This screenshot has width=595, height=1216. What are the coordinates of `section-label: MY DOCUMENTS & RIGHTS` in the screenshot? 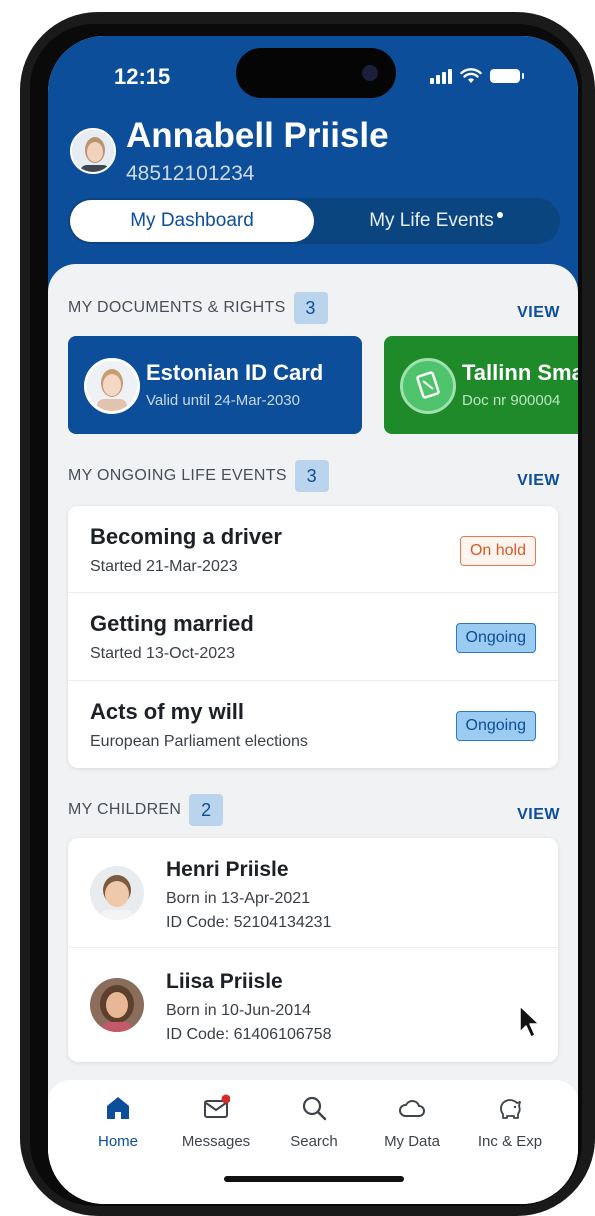 It's located at (177, 307).